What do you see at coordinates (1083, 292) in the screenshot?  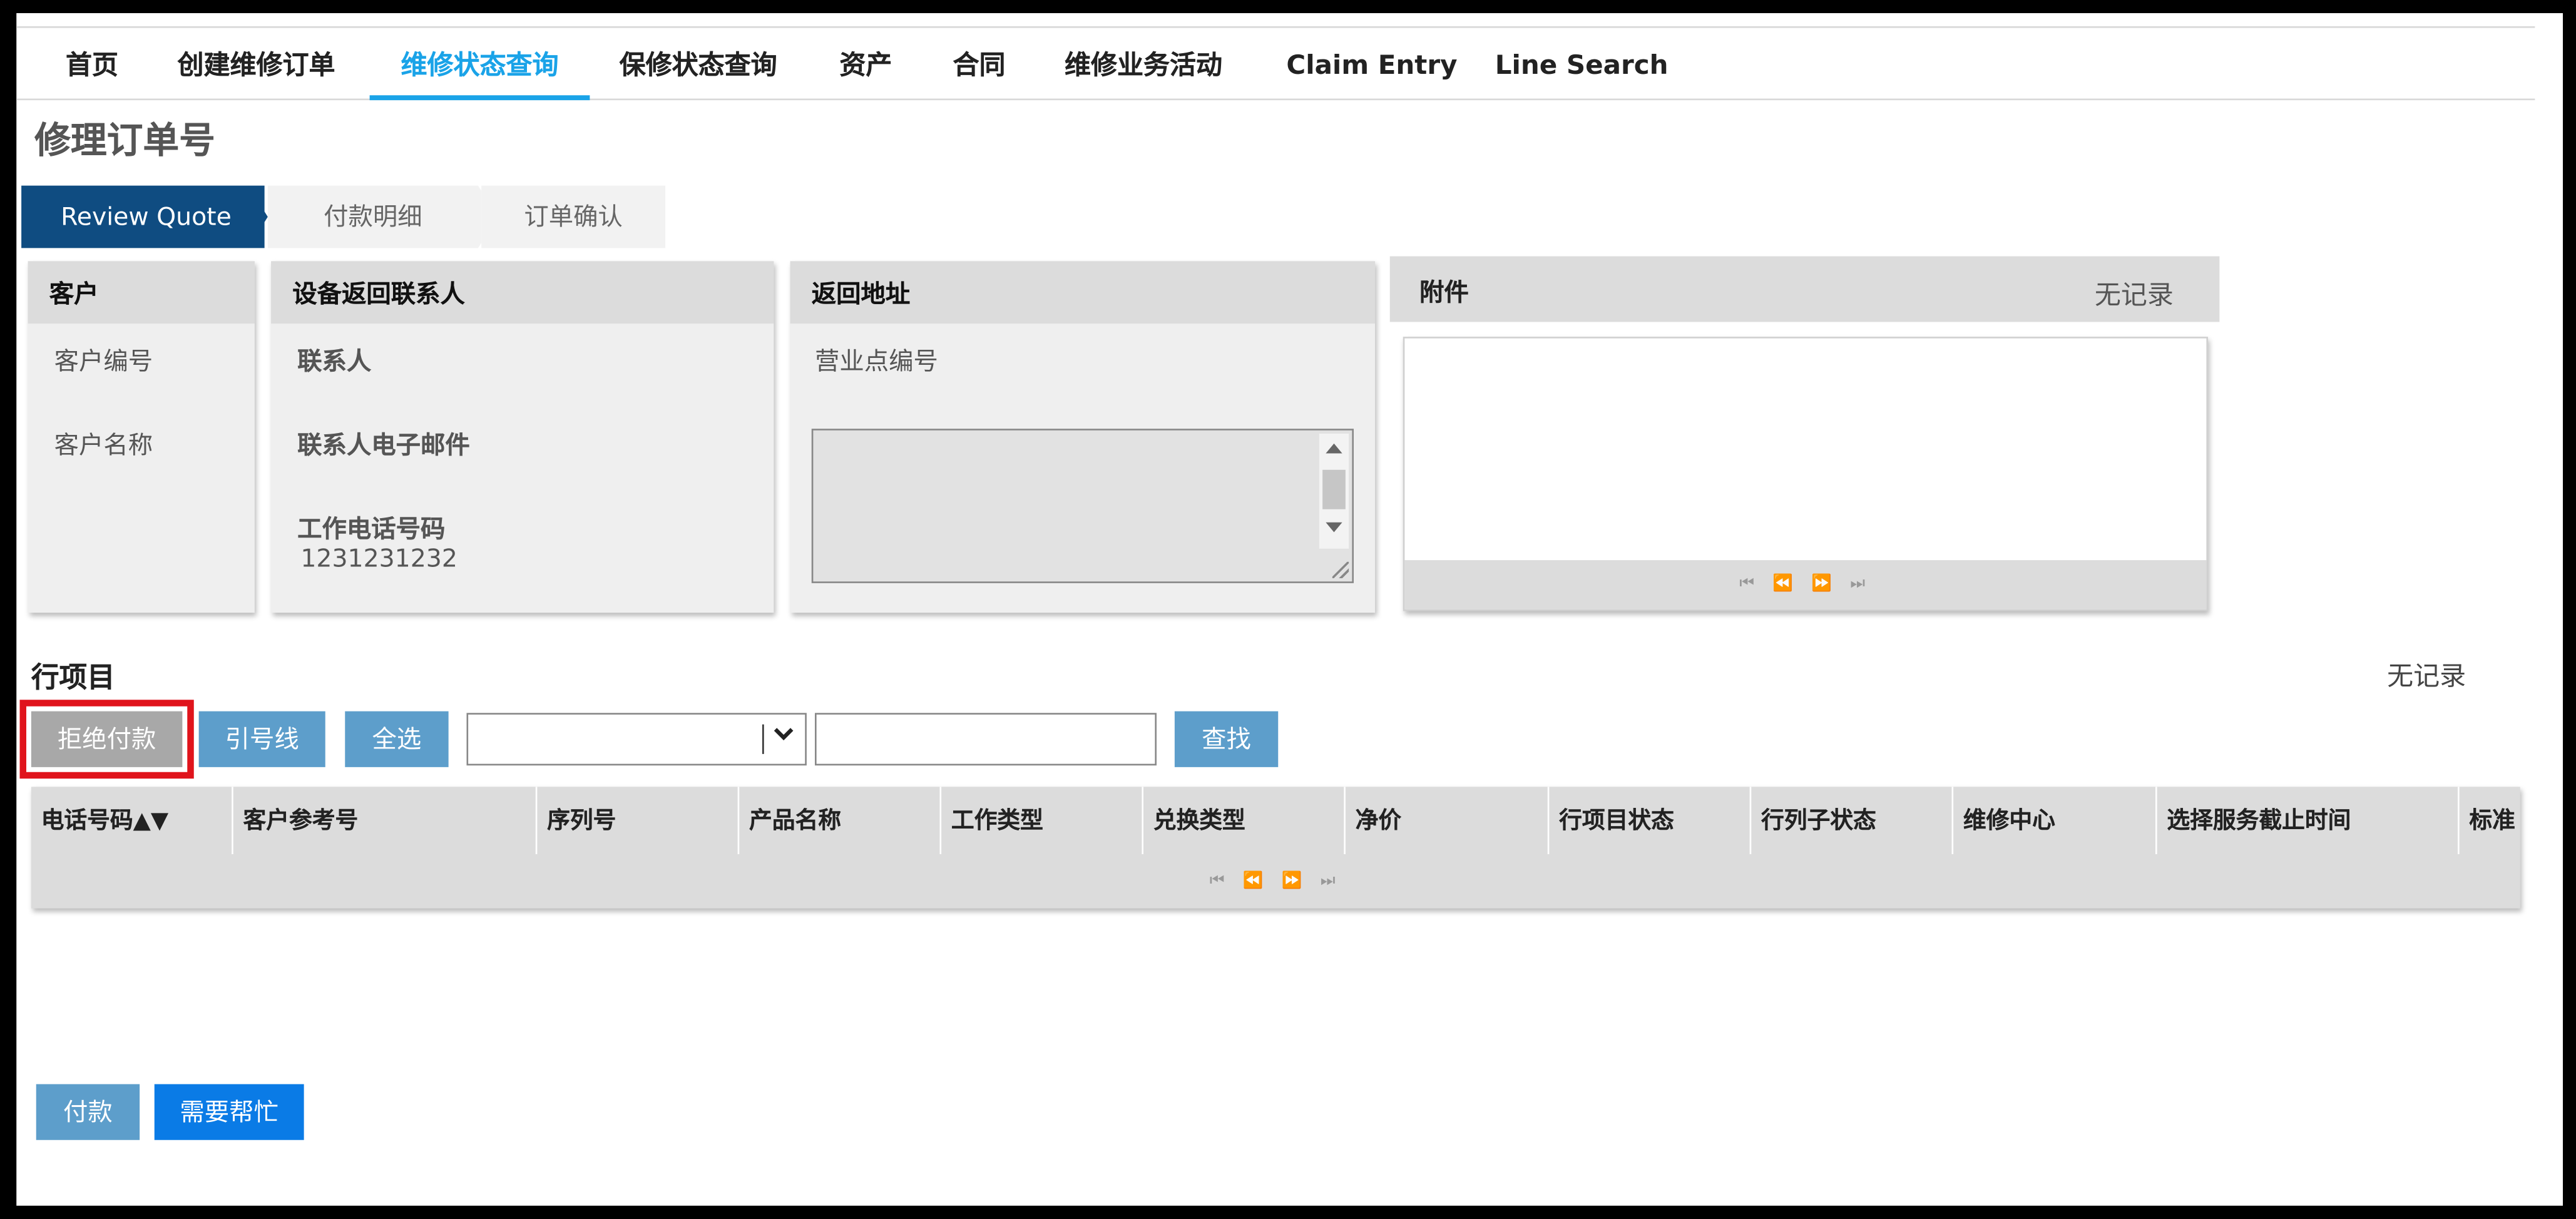 I see `return-address-title: 返回地址` at bounding box center [1083, 292].